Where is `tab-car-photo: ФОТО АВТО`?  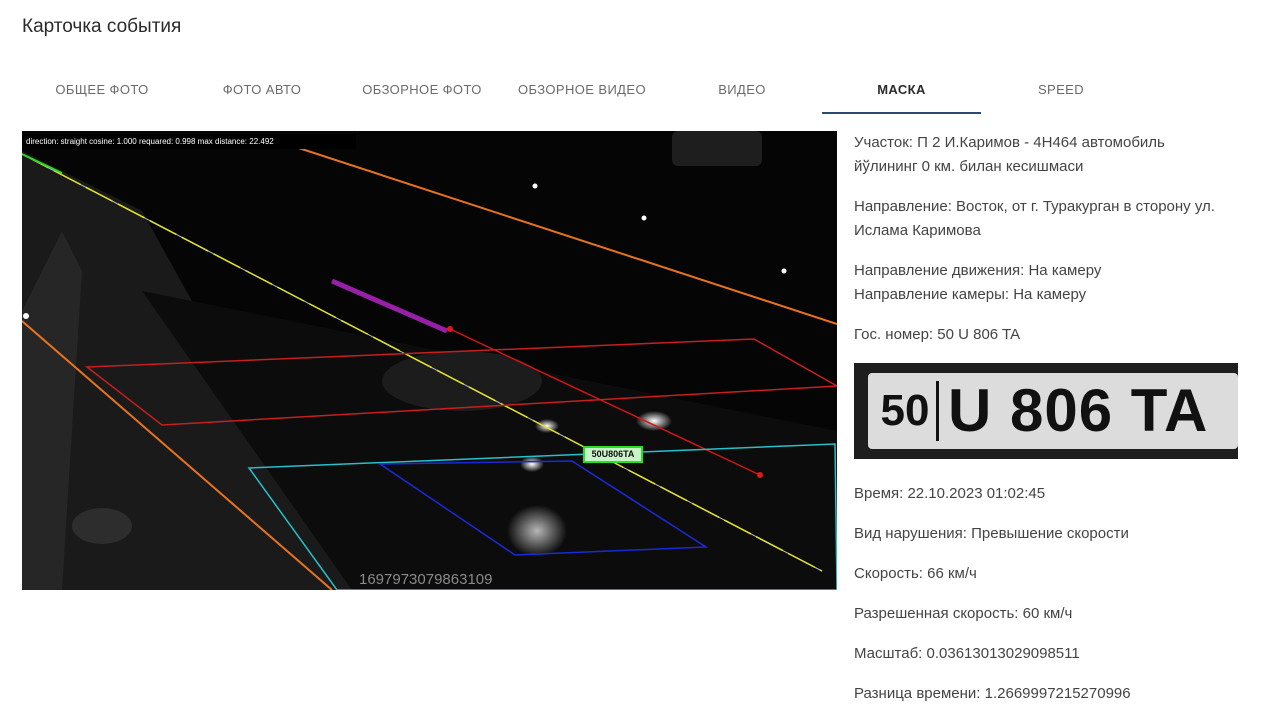 tab-car-photo: ФОТО АВТО is located at coordinates (262, 93).